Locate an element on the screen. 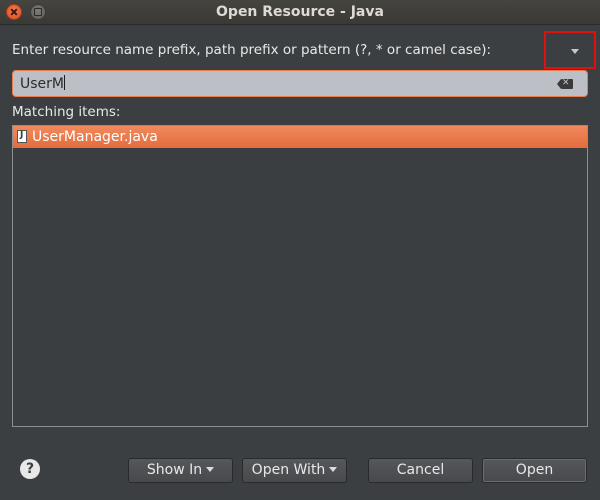  cancel-button: Cancel is located at coordinates (420, 470).